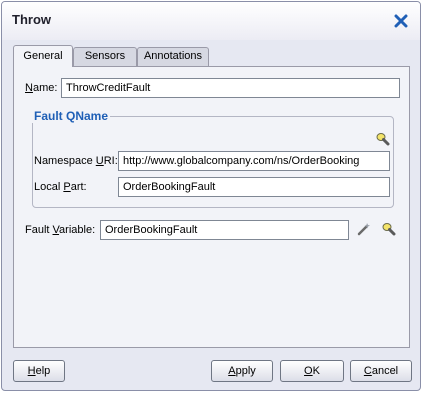  Describe the element at coordinates (39, 230) in the screenshot. I see `fault-variable-label-pre: Fault` at that location.